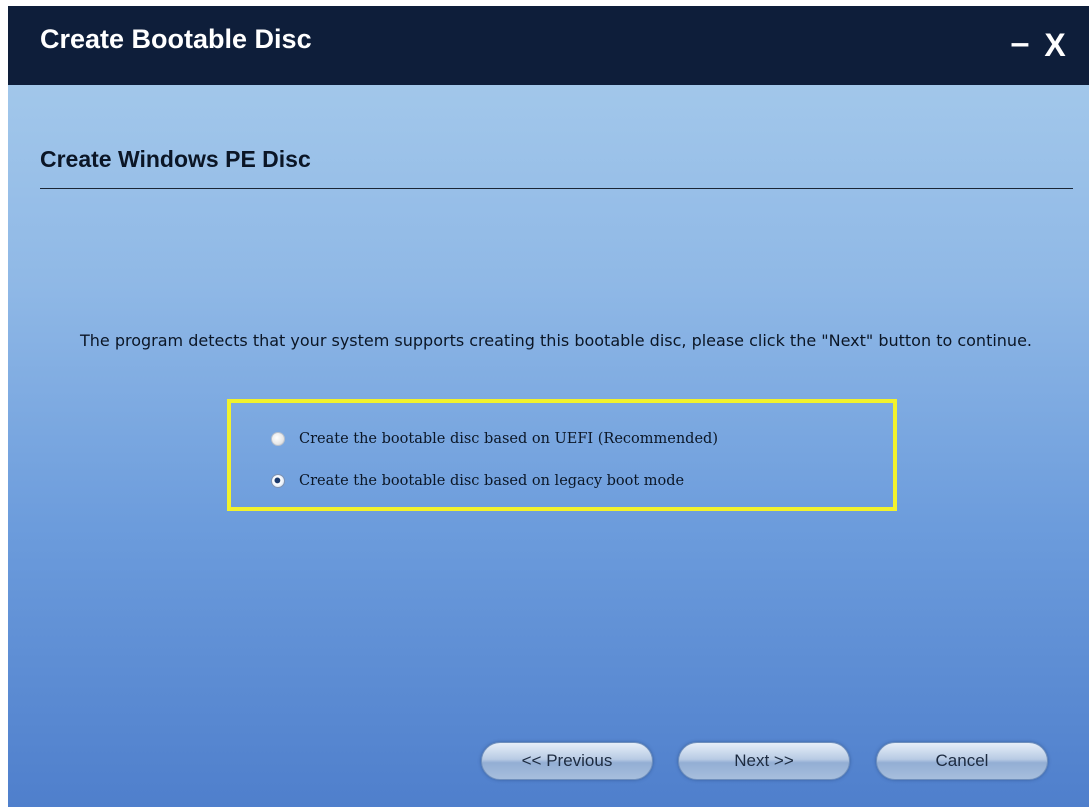 This screenshot has width=1089, height=807. Describe the element at coordinates (567, 761) in the screenshot. I see `previous-button: << Previous` at that location.